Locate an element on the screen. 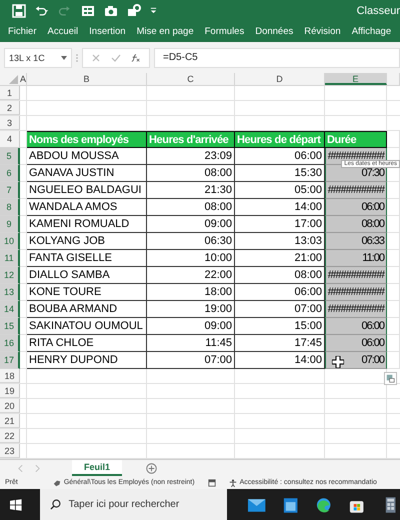 This screenshot has width=400, height=520. form-icon is located at coordinates (88, 11).